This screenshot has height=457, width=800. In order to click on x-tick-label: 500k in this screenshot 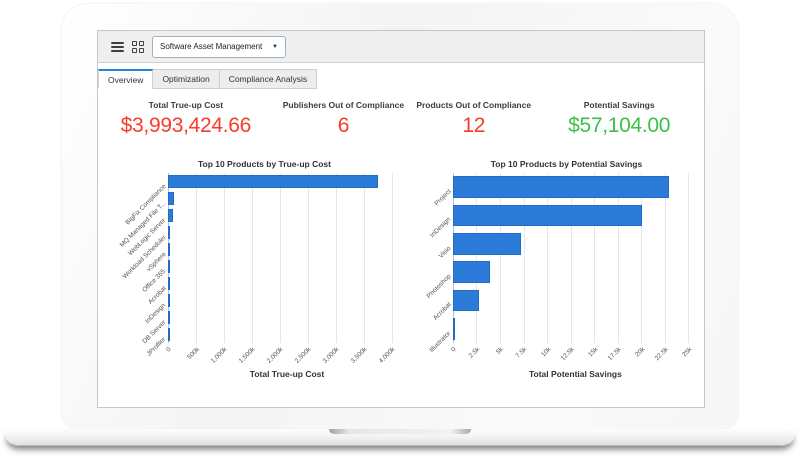, I will do `click(193, 353)`.